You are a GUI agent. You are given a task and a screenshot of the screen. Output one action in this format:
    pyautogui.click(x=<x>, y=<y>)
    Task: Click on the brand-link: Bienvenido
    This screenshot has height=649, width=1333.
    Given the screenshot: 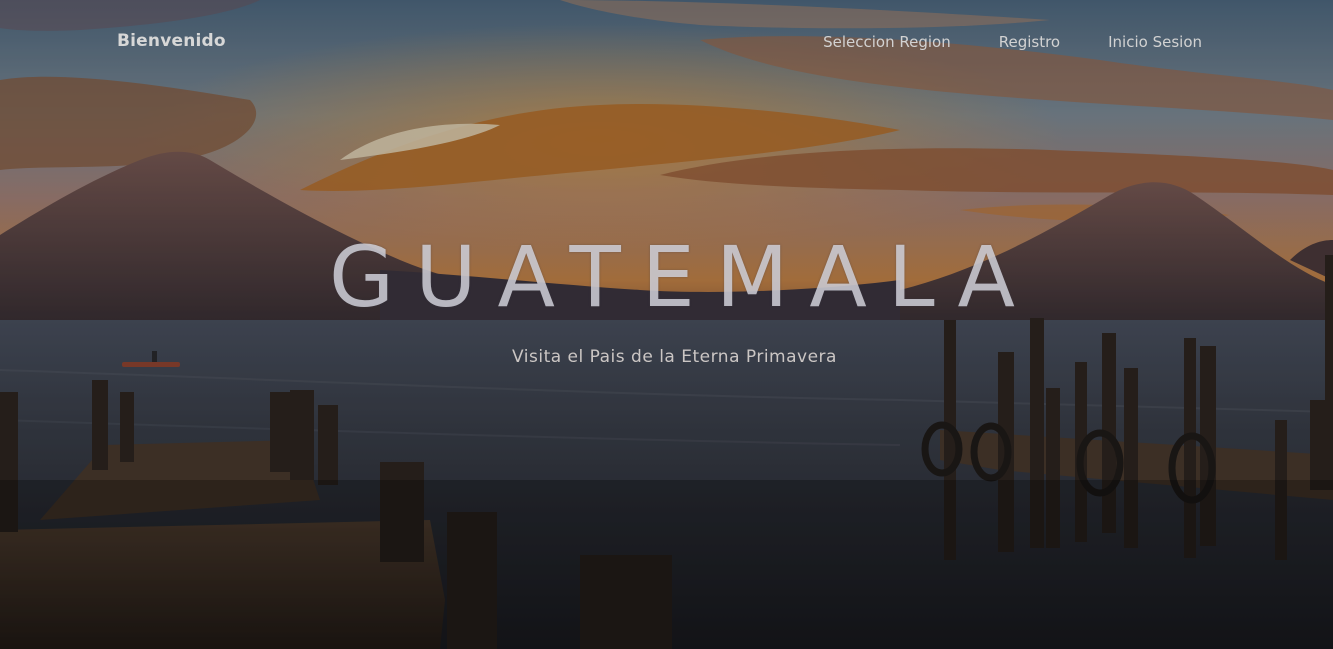 What is the action you would take?
    pyautogui.click(x=171, y=41)
    